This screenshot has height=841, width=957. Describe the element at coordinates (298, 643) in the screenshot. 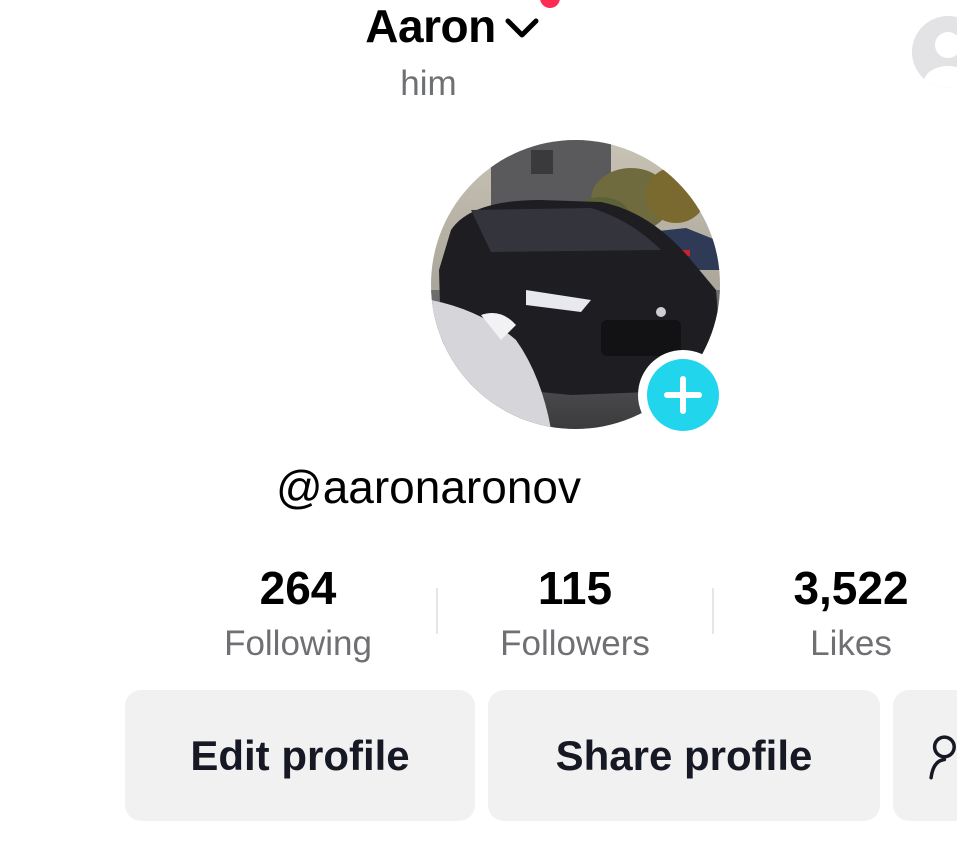

I see `following-label: Following` at that location.